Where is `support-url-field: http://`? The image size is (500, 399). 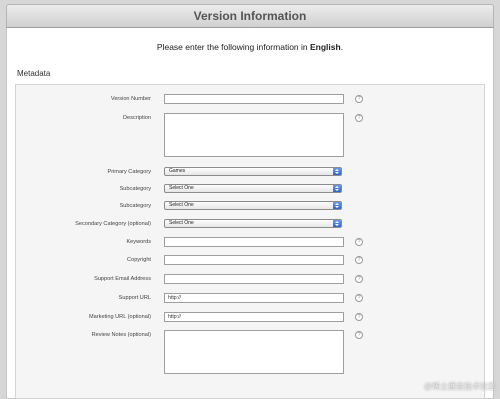
support-url-field: http:// is located at coordinates (254, 298).